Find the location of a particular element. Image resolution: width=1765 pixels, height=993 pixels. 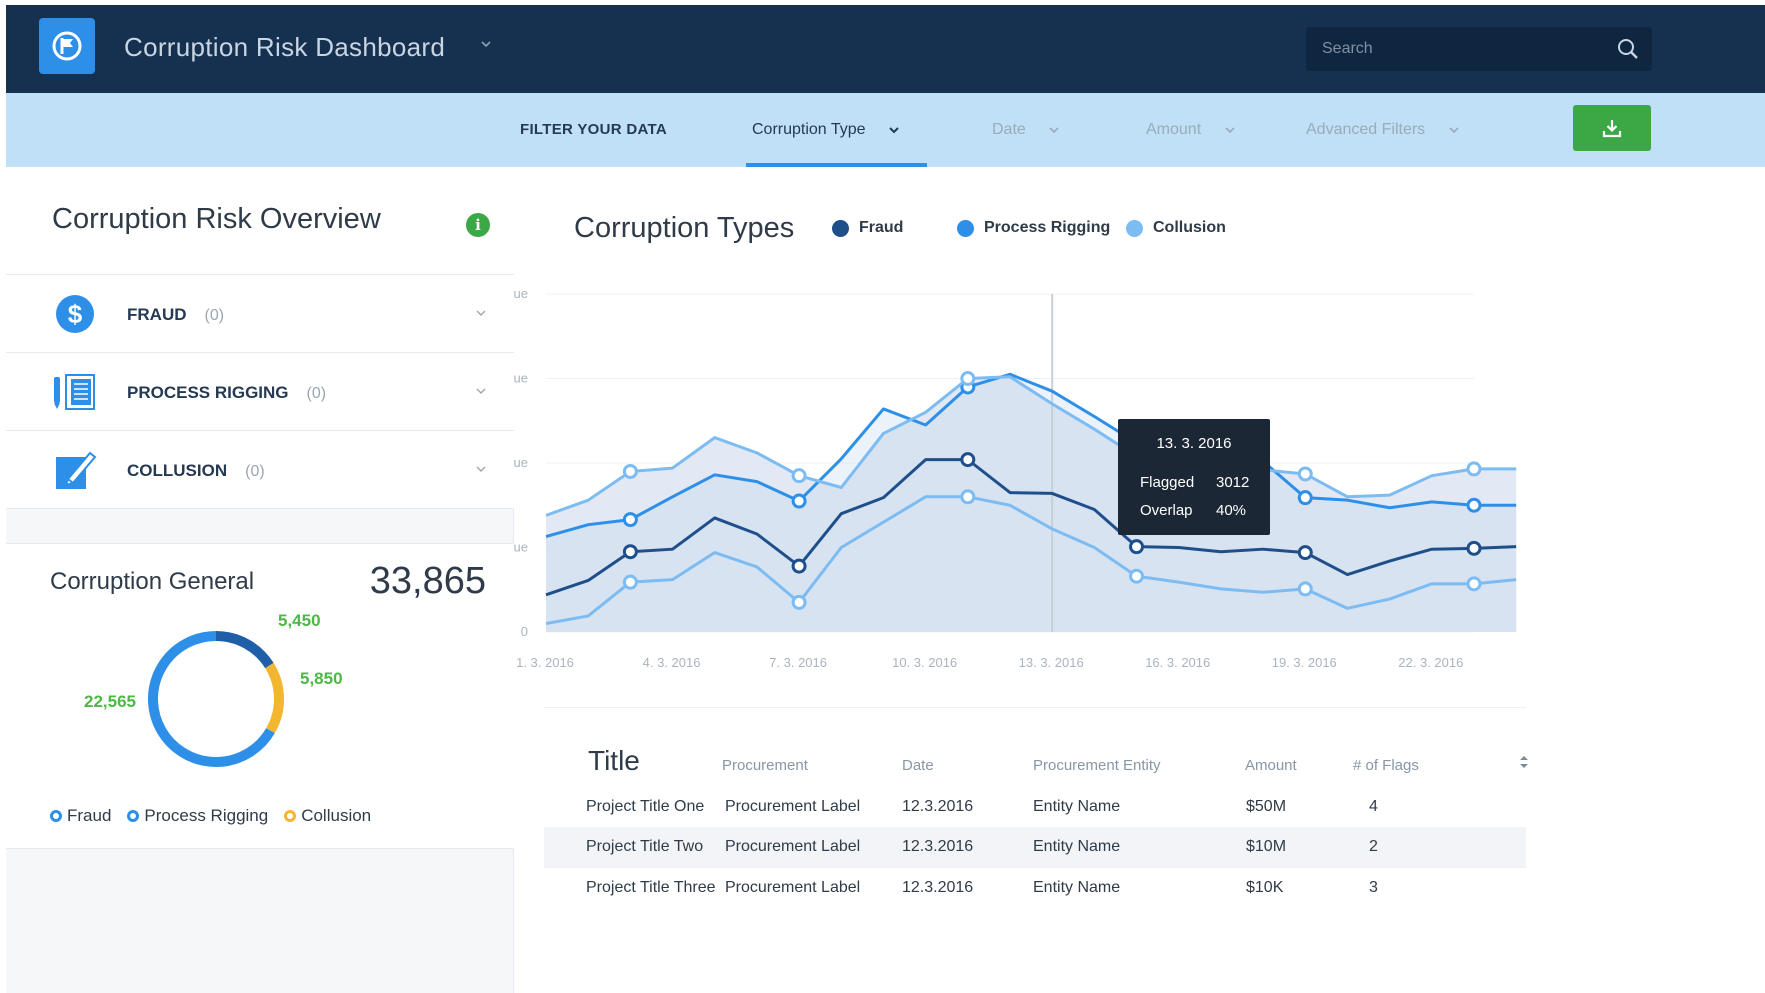

chart-legend-collusion: Collusion is located at coordinates (1176, 228).